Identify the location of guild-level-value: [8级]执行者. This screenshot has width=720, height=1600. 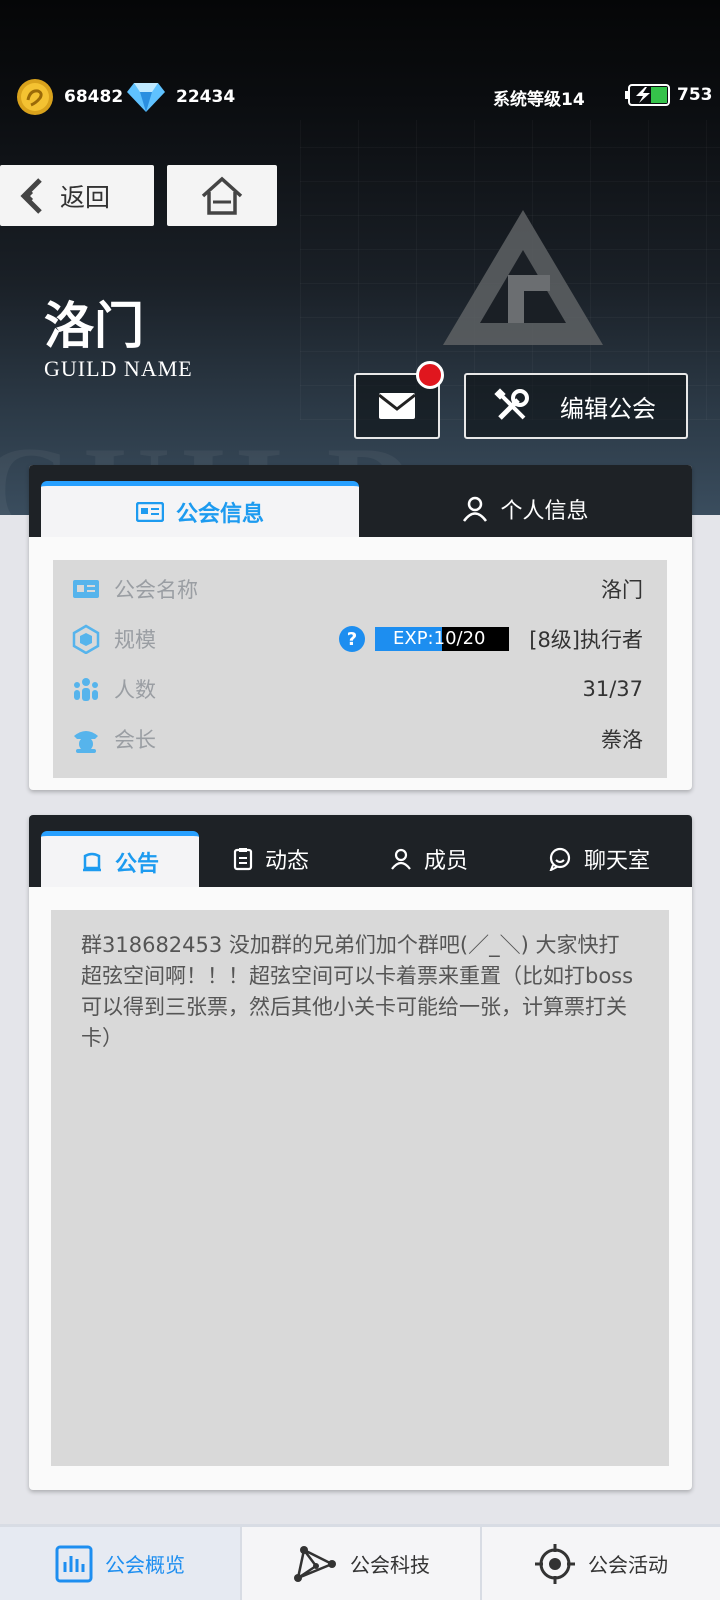
(586, 640).